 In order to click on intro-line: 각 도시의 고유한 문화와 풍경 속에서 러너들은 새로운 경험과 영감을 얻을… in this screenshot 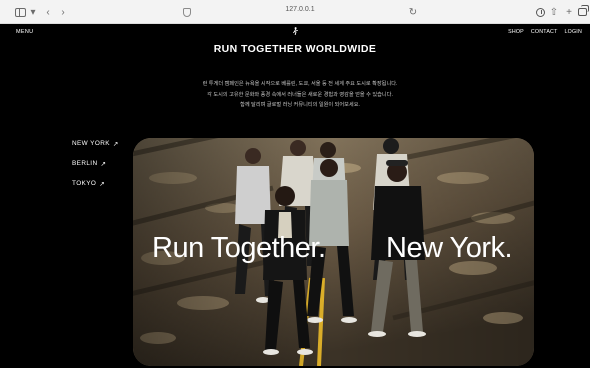, I will do `click(300, 94)`.